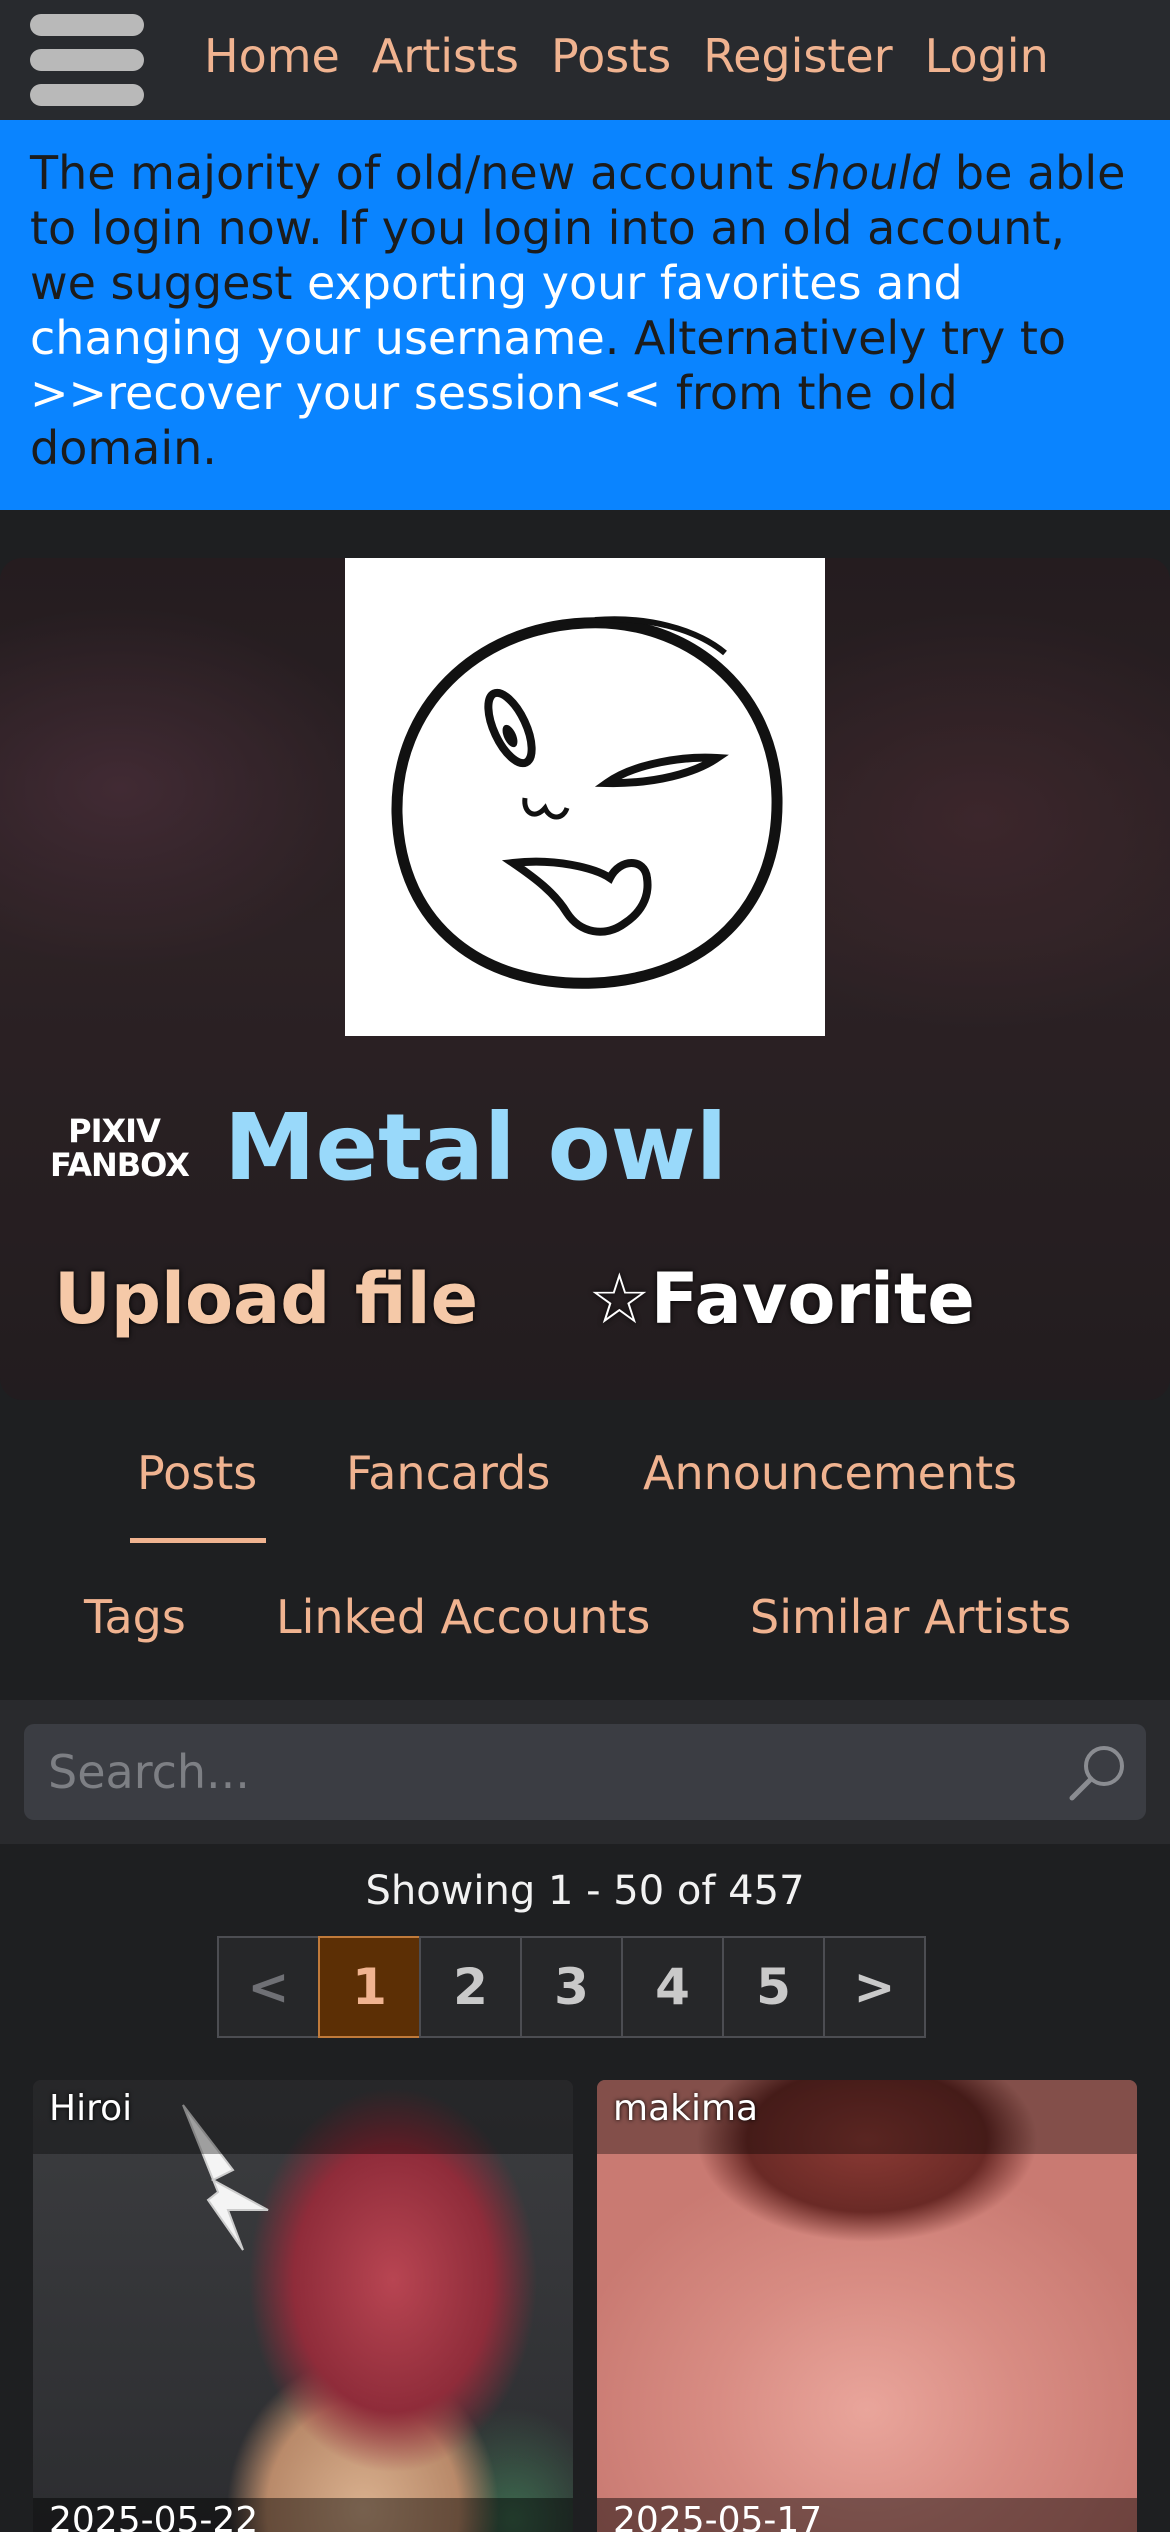  I want to click on tab-tags: Tags, so click(135, 1617).